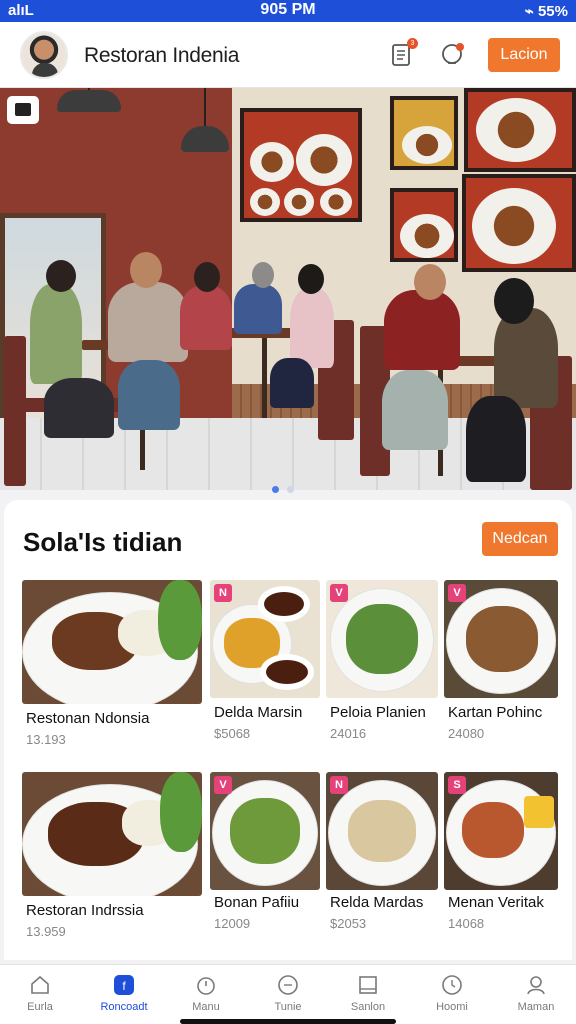  I want to click on timer-icon, so click(206, 986).